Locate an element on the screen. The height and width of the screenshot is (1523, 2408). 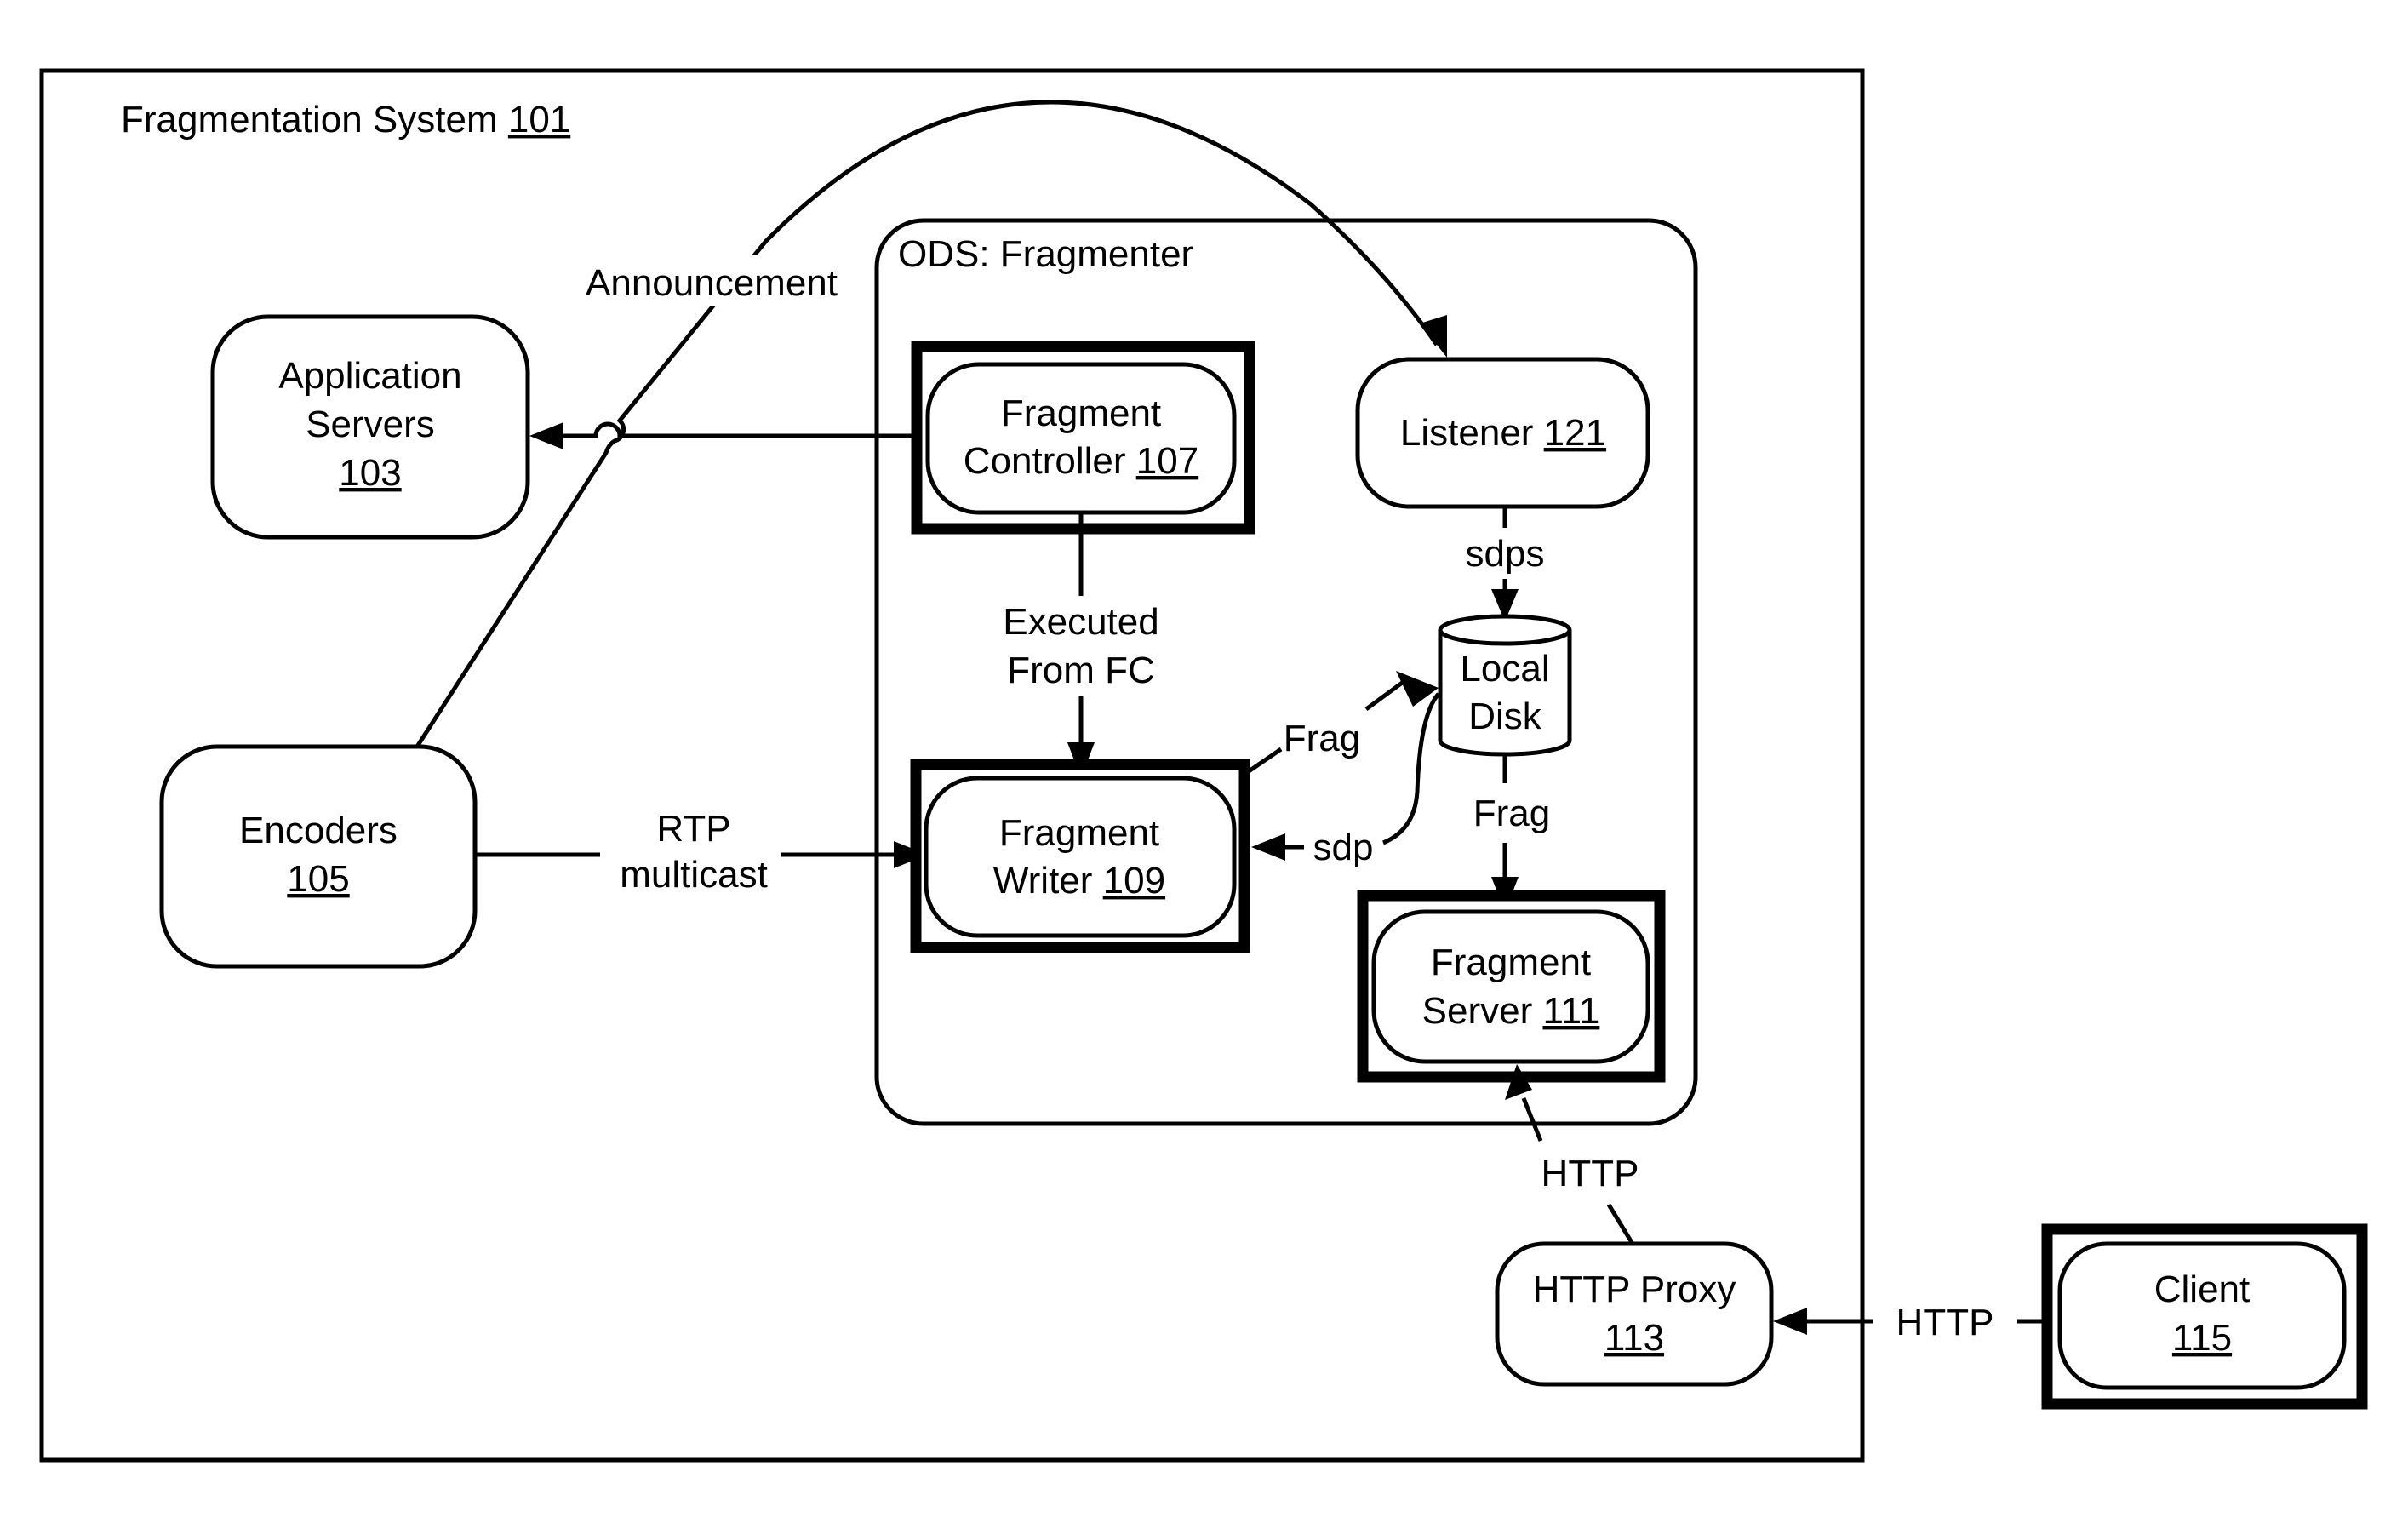
http-proxy-fs-label: HTTP is located at coordinates (1590, 1173).